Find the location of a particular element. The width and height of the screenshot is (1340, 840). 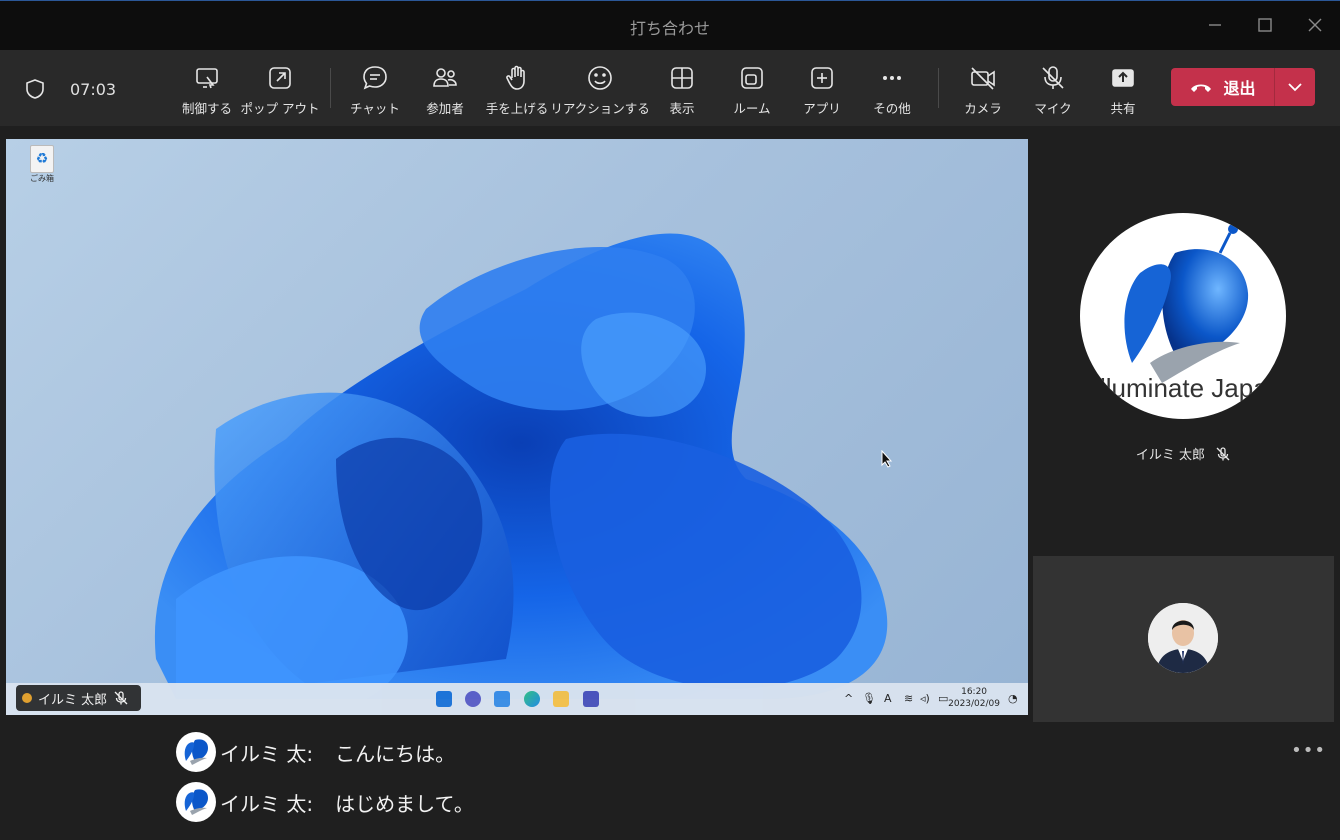

teams-chat-taskbar-icon is located at coordinates (473, 699).